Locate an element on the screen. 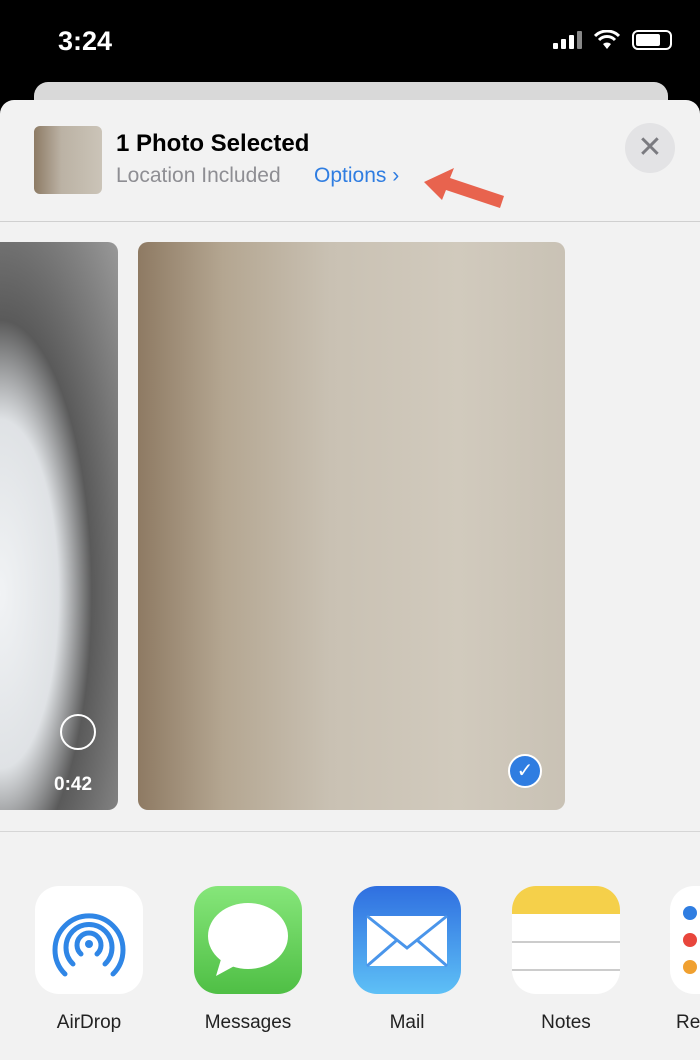  share-title: 1 Photo Selected is located at coordinates (213, 143).